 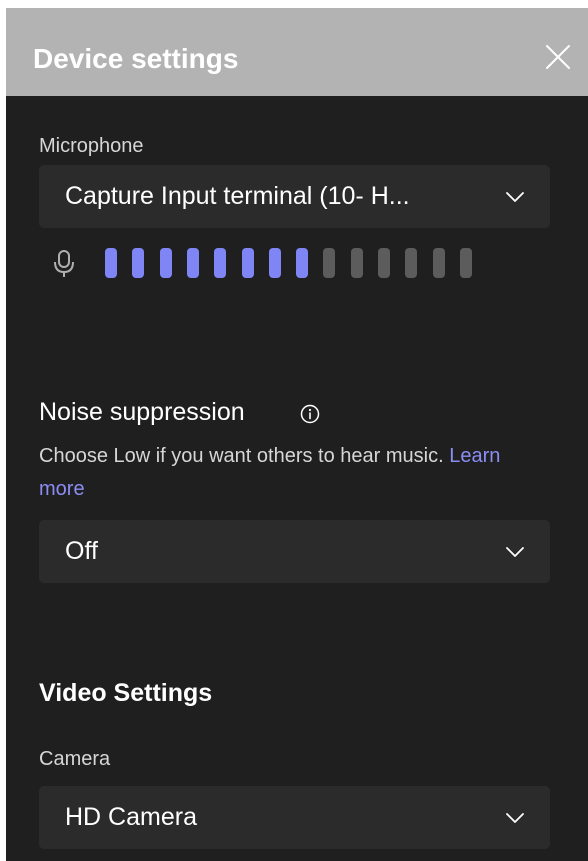 I want to click on noise-suppression-selected-value: Off, so click(x=81, y=551).